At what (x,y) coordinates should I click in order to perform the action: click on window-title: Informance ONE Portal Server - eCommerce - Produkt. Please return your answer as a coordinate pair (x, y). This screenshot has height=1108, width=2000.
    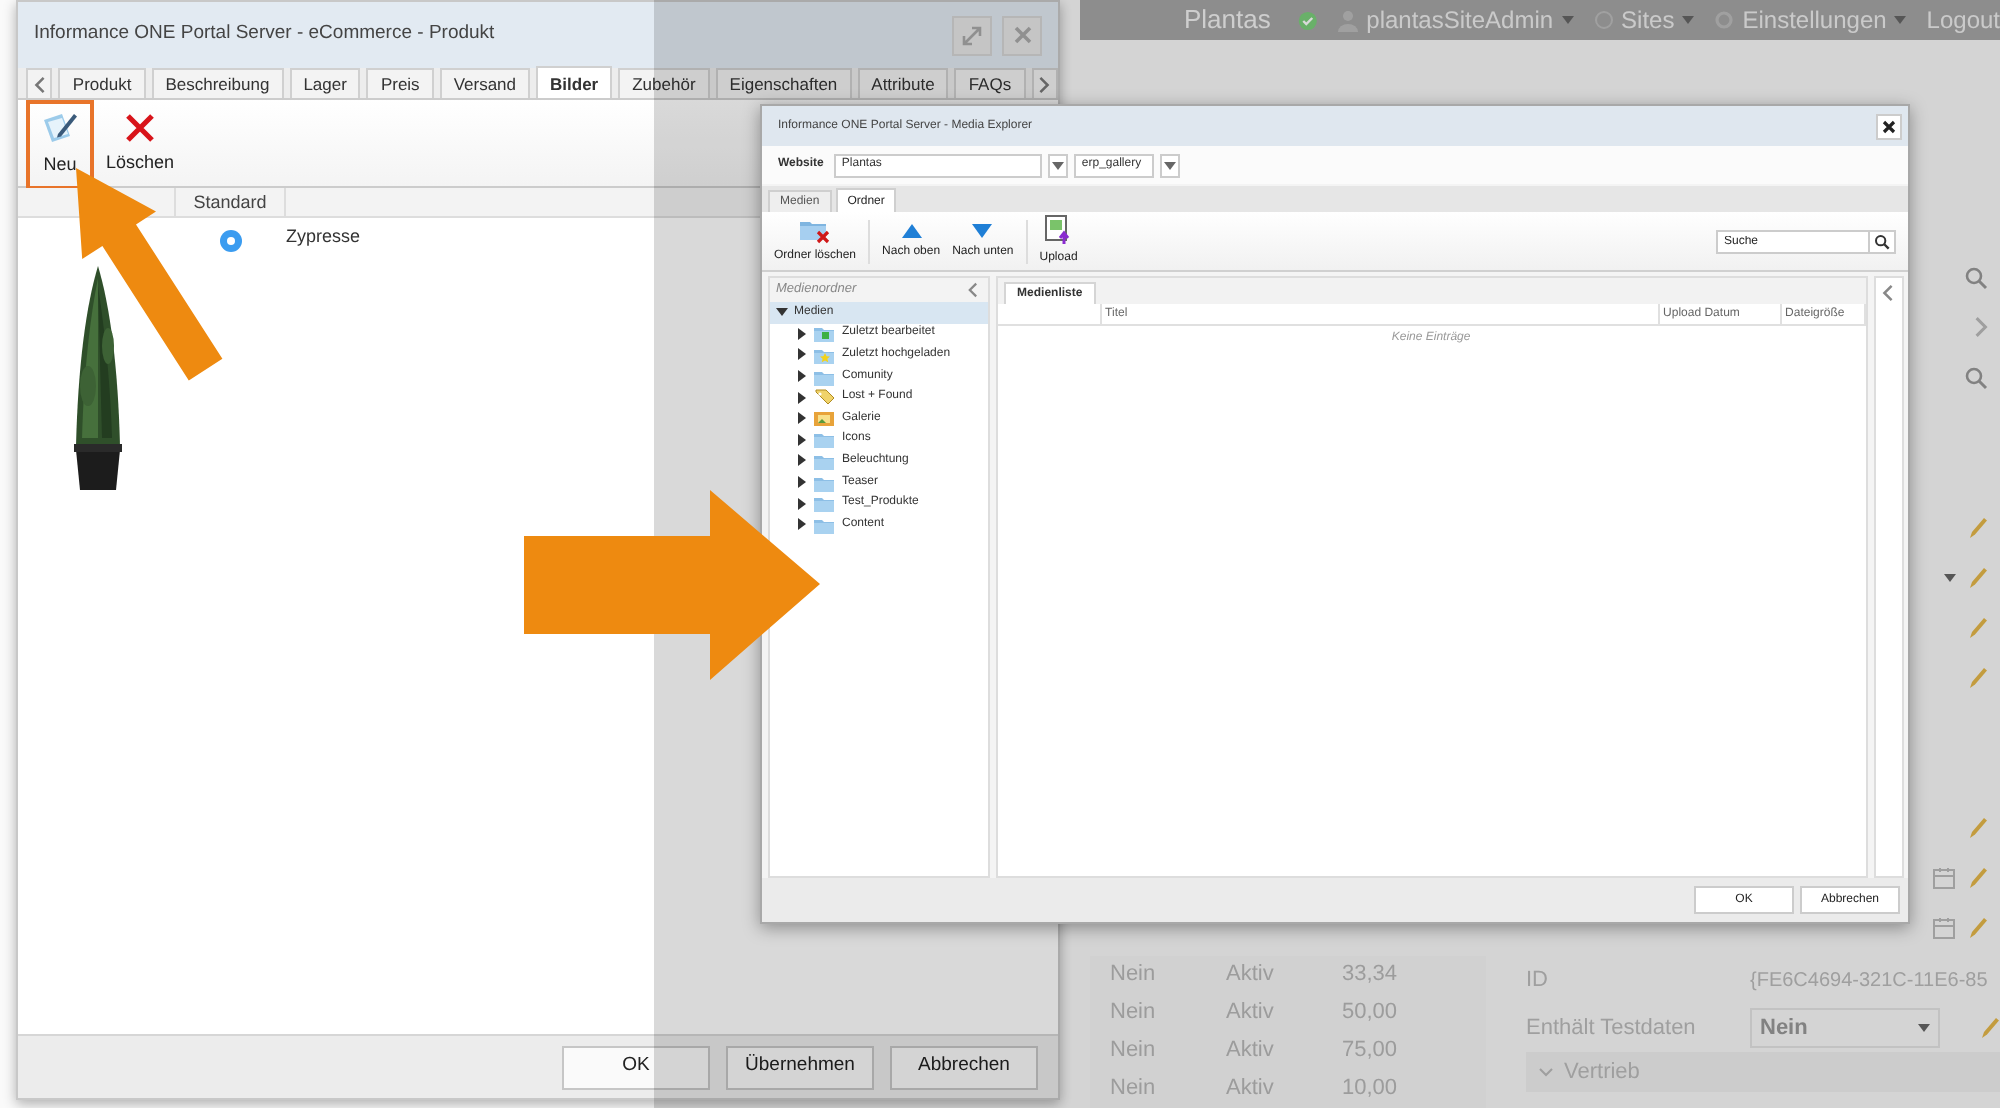
    Looking at the image, I should click on (265, 34).